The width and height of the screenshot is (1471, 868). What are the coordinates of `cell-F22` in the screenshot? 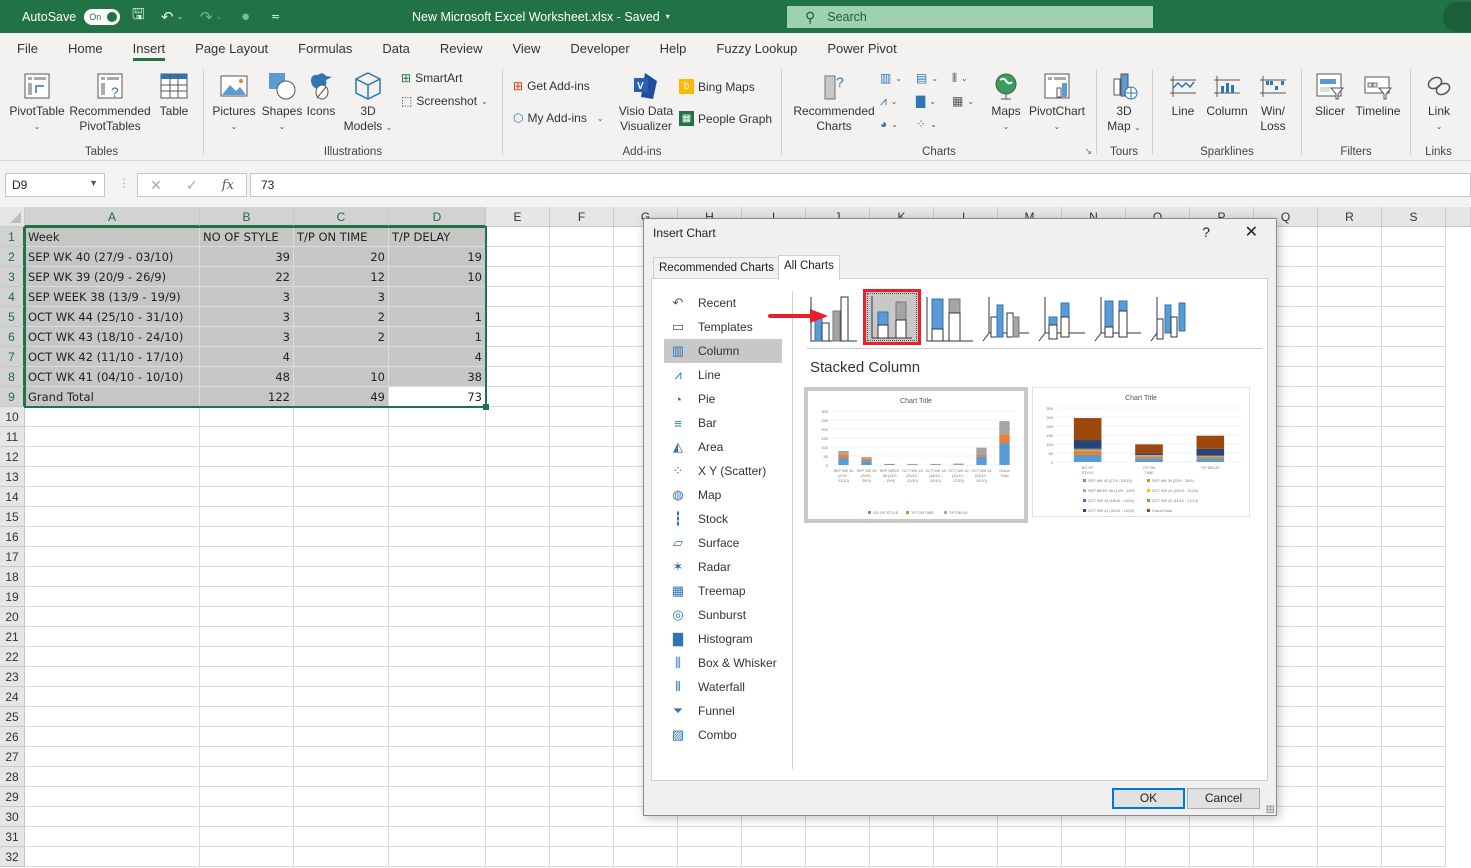 It's located at (582, 657).